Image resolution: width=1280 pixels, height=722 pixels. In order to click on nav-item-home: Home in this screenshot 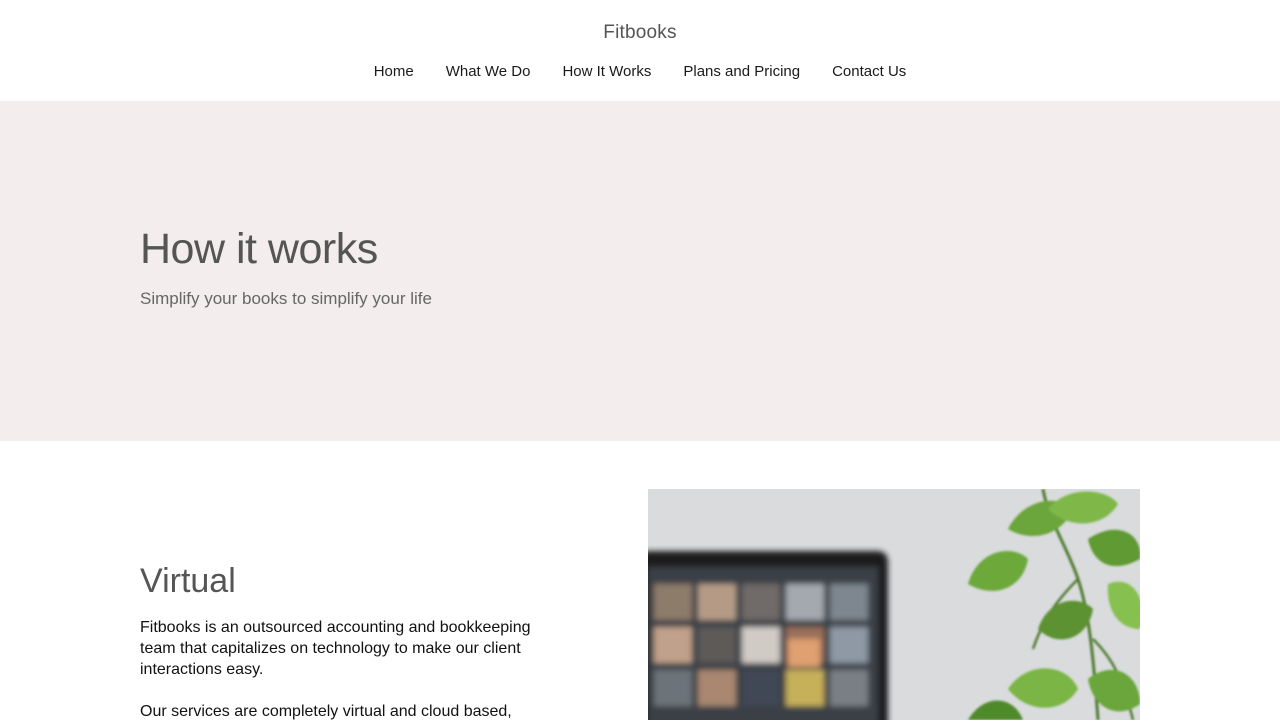, I will do `click(394, 72)`.